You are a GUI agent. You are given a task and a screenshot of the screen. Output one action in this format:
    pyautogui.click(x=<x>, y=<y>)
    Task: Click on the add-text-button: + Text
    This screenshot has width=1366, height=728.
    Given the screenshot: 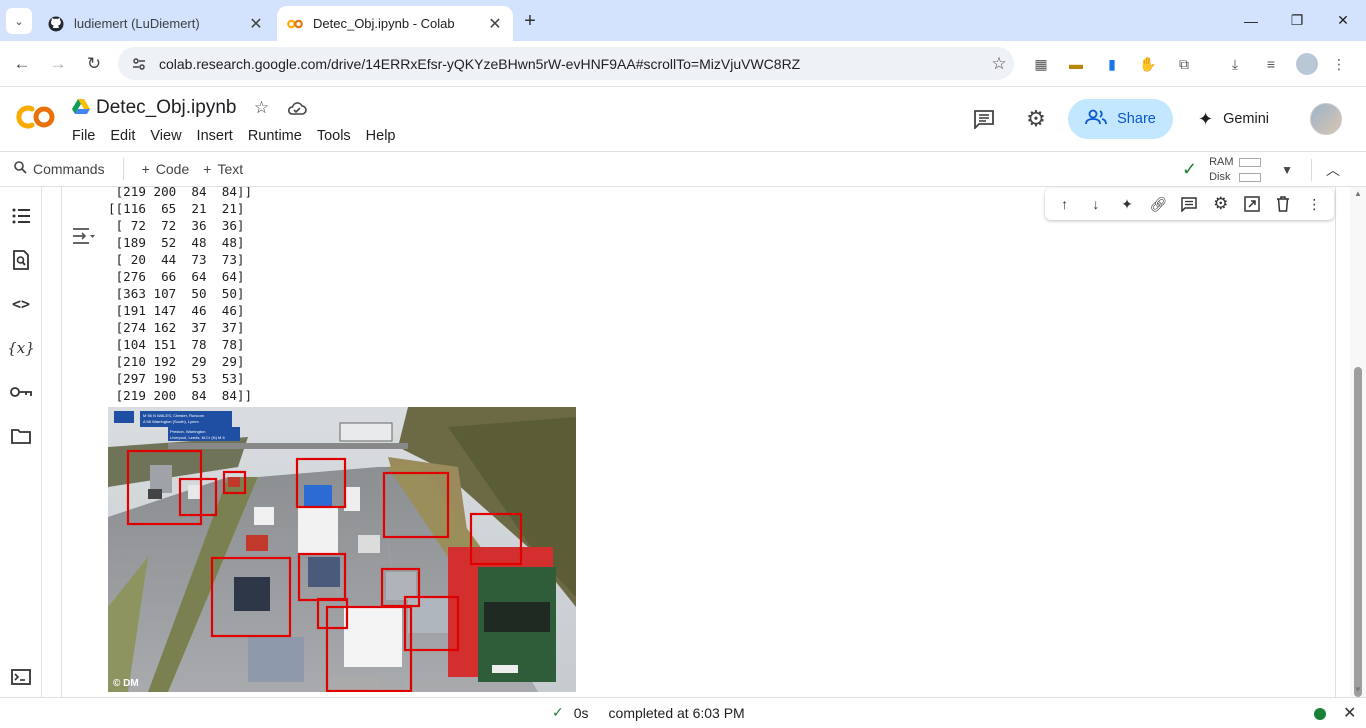 What is the action you would take?
    pyautogui.click(x=223, y=169)
    